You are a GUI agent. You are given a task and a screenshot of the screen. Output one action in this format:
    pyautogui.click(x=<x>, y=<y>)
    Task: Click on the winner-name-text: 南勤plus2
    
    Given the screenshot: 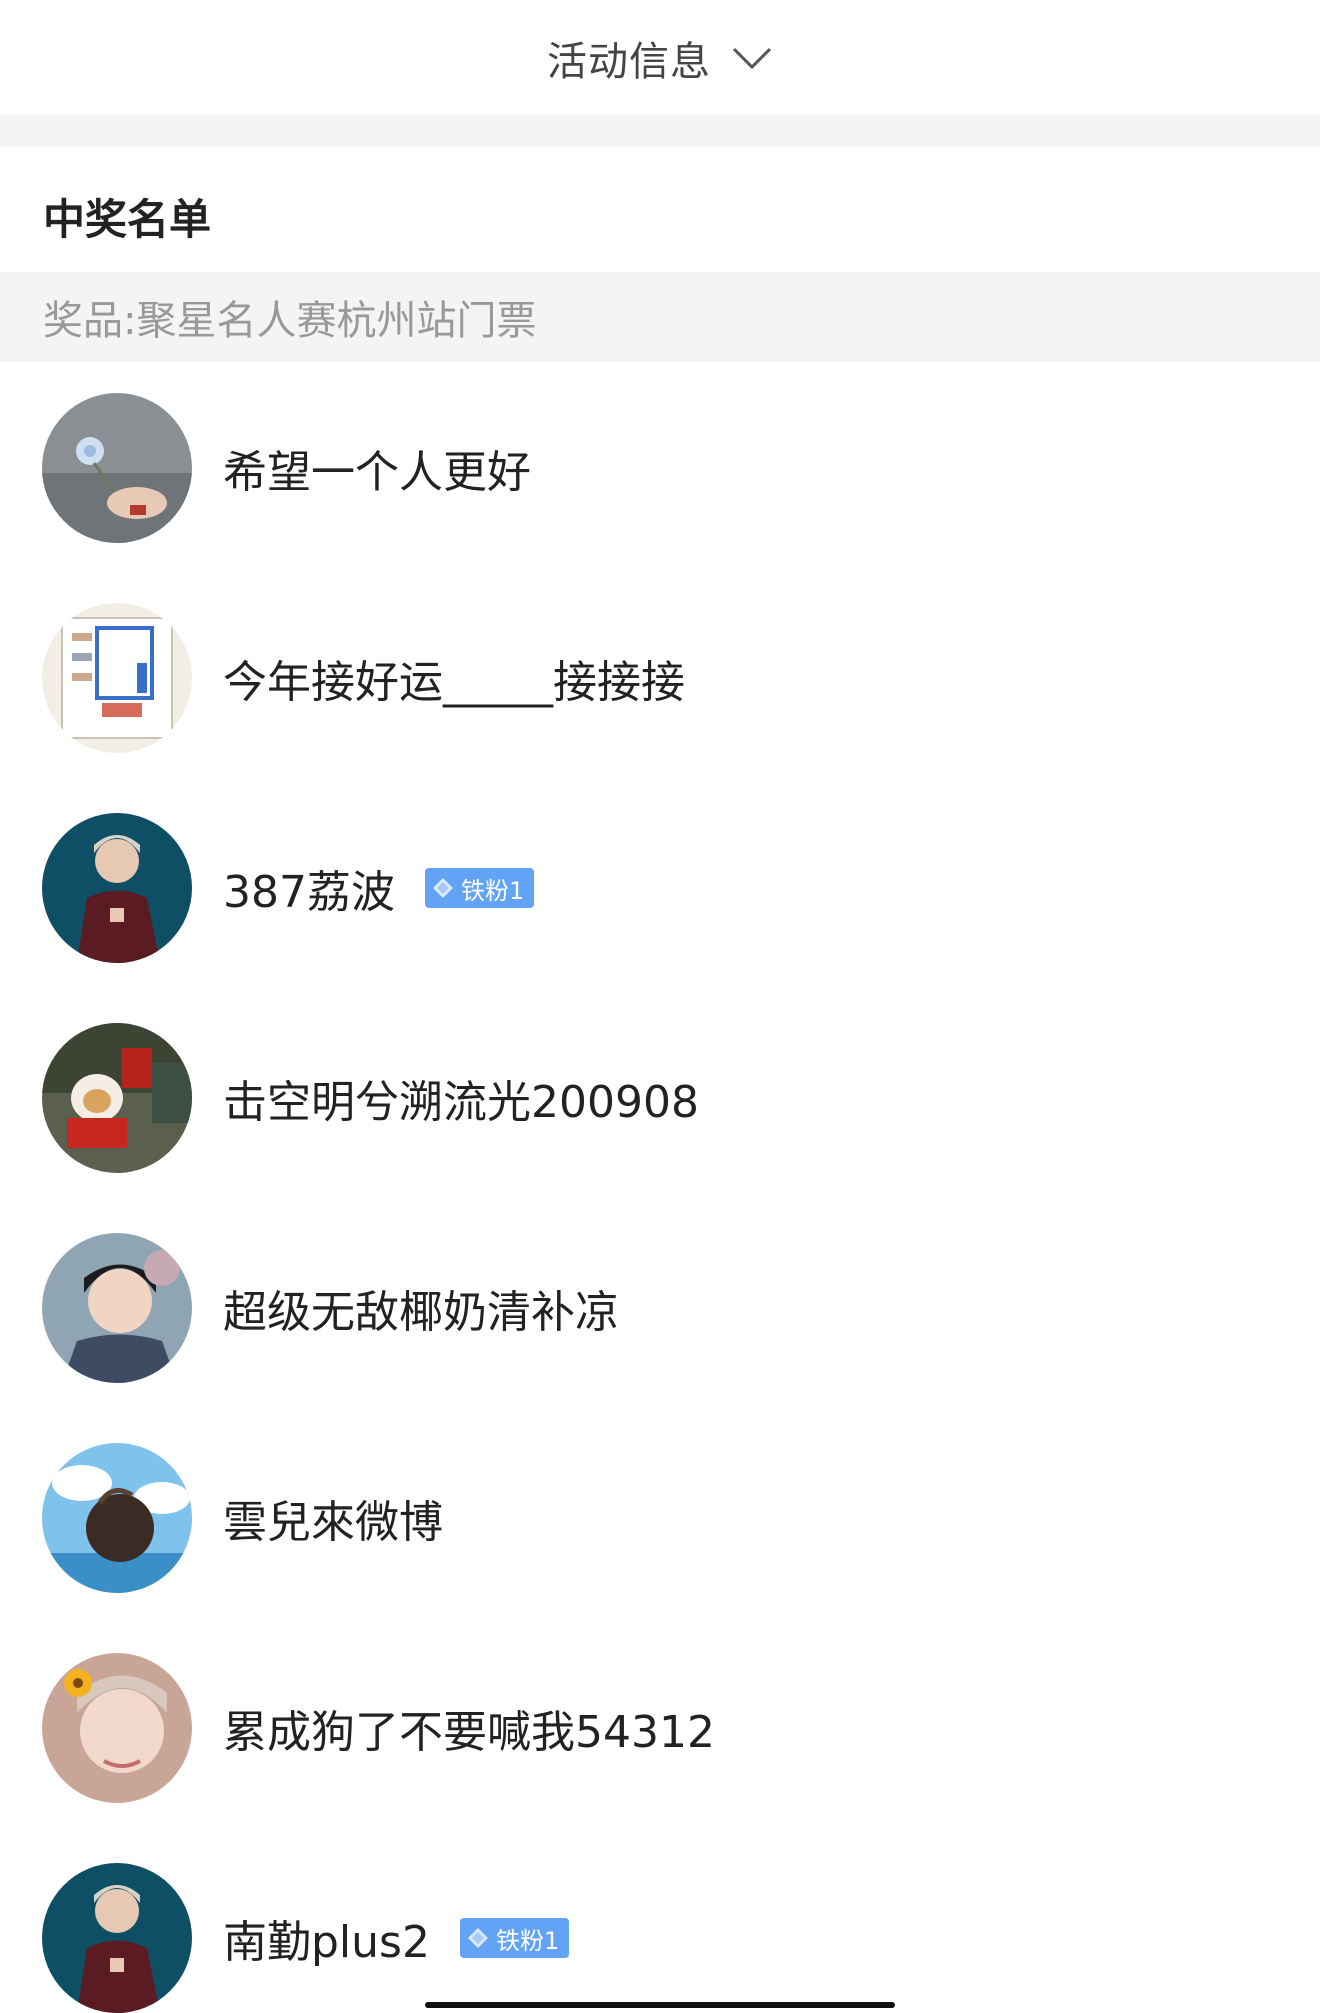 What is the action you would take?
    pyautogui.click(x=326, y=1942)
    